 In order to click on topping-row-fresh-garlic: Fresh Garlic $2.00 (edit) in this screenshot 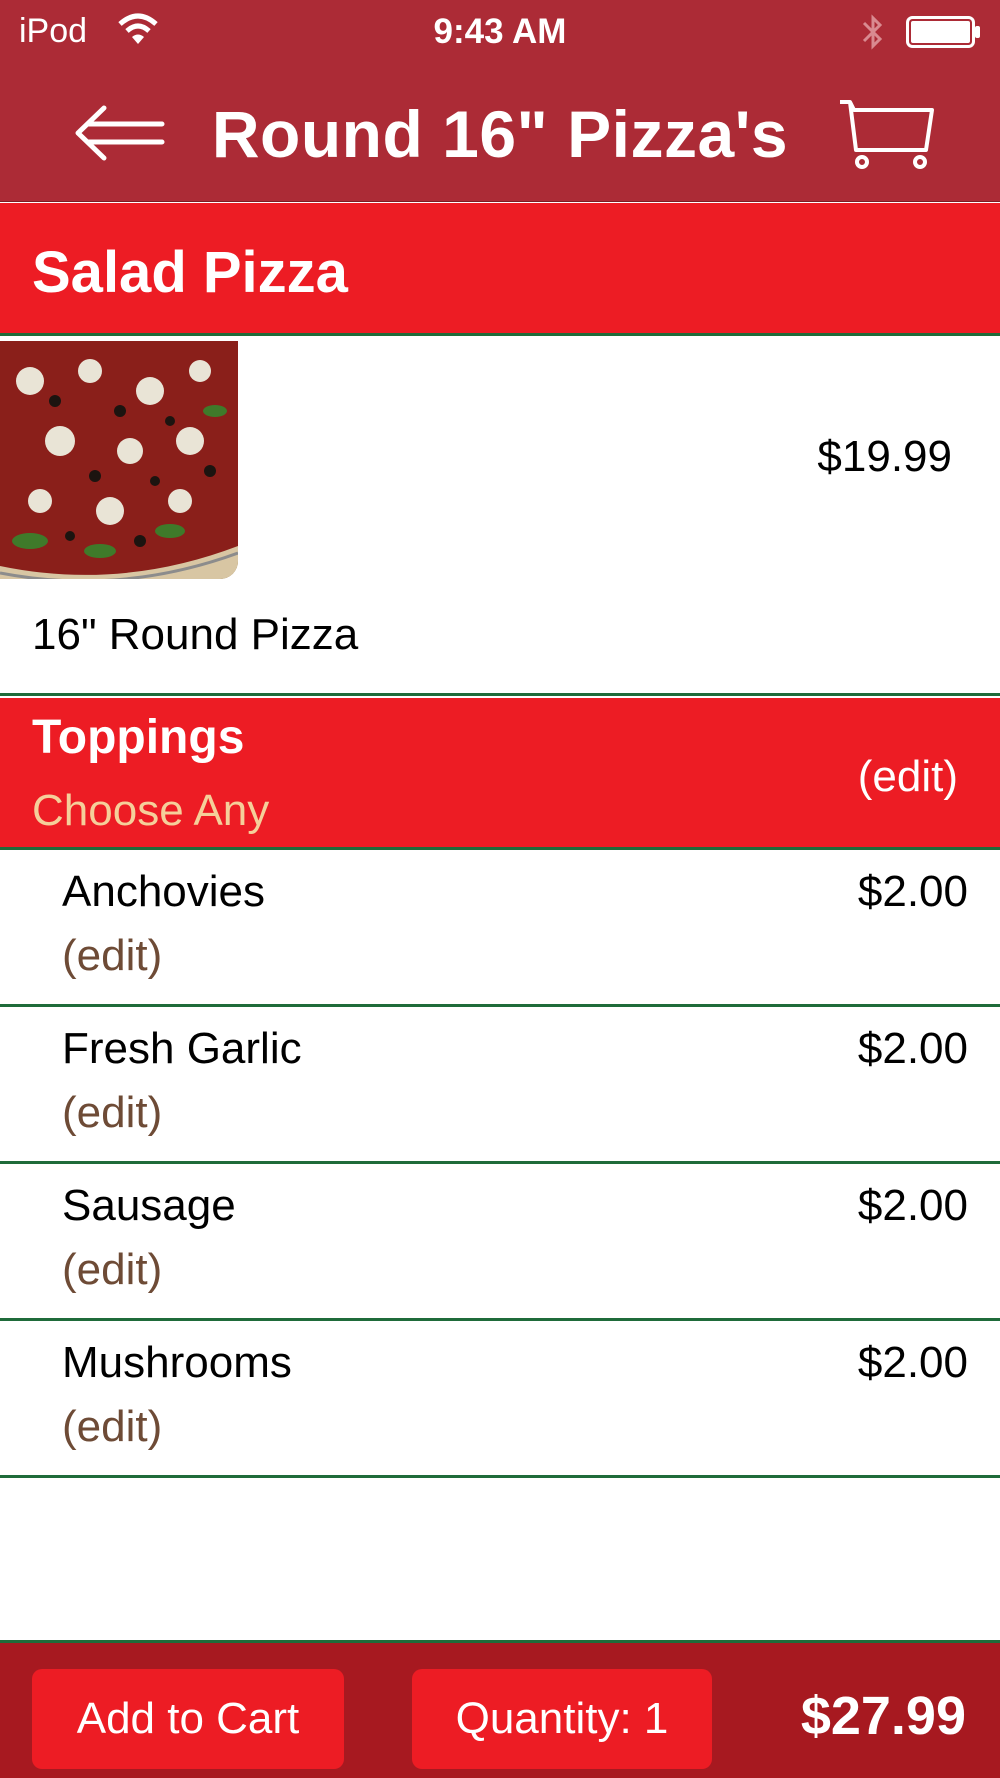, I will do `click(500, 1086)`.